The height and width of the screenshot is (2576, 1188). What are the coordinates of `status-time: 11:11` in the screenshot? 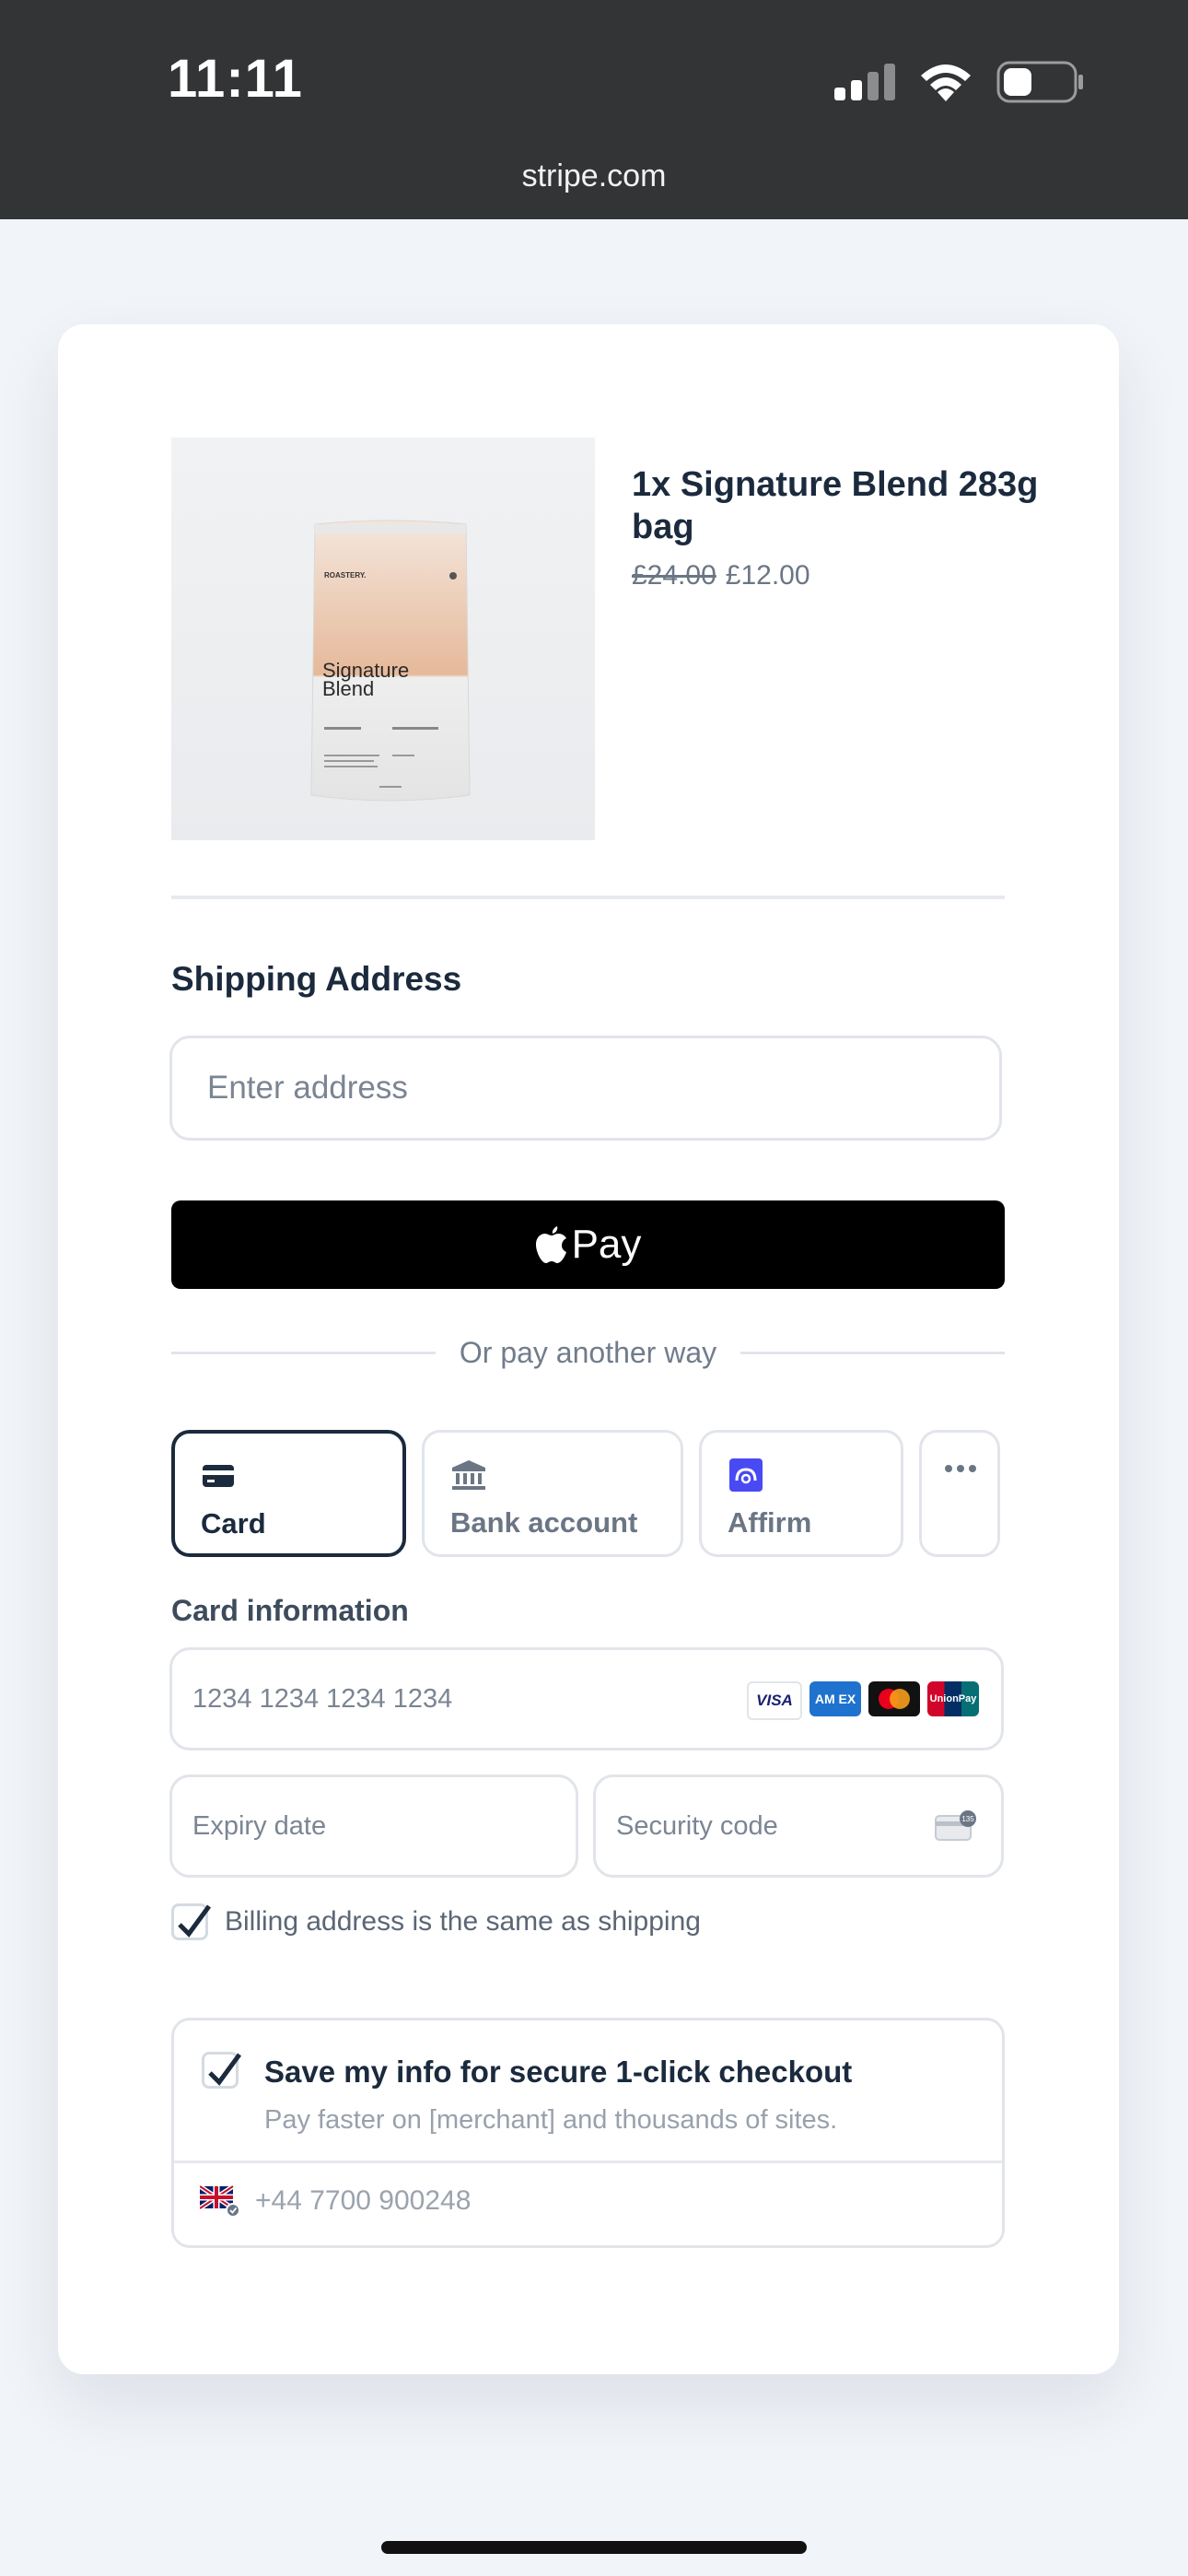 It's located at (235, 79).